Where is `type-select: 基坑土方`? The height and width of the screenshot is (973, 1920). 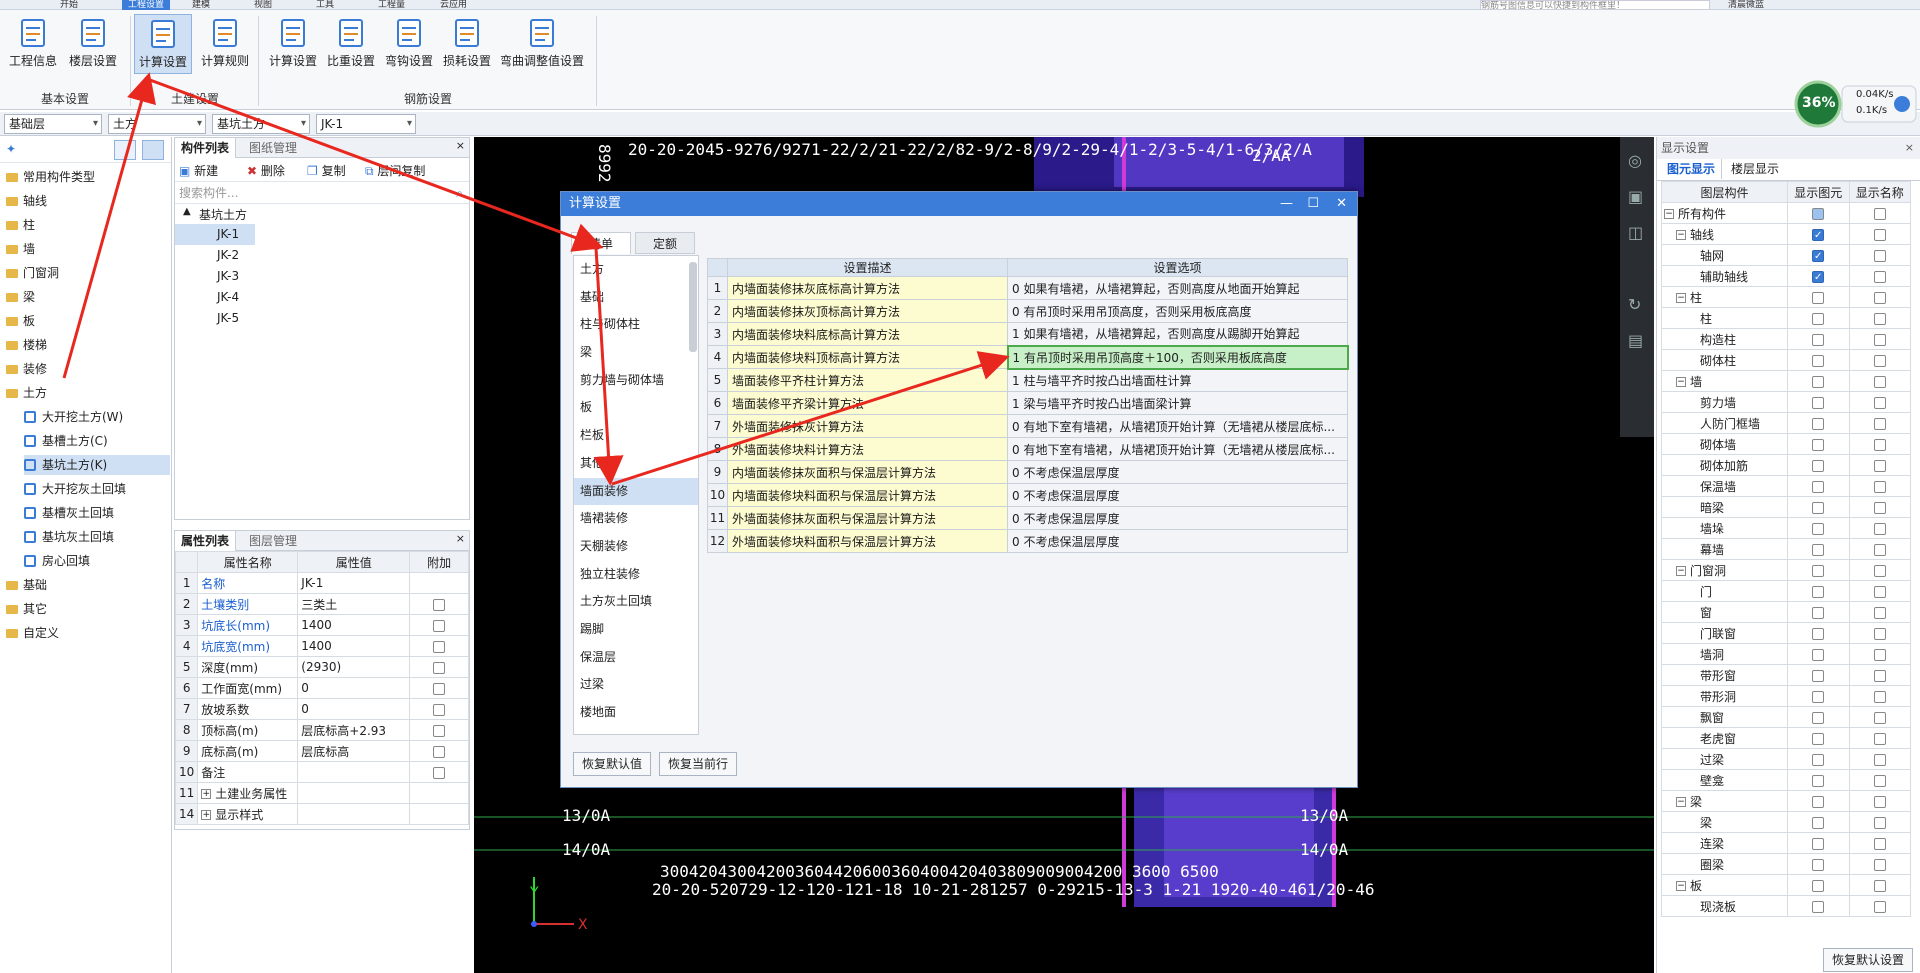
type-select: 基坑土方 is located at coordinates (261, 124).